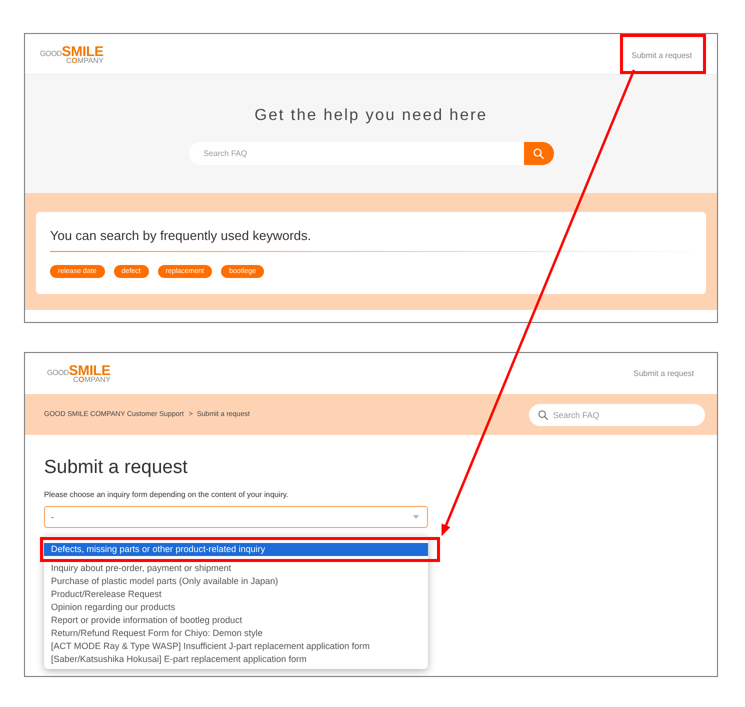 This screenshot has width=745, height=707. Describe the element at coordinates (236, 633) in the screenshot. I see `dropdown-option: Return/Refund Request Form for Chiyo: Demon style` at that location.